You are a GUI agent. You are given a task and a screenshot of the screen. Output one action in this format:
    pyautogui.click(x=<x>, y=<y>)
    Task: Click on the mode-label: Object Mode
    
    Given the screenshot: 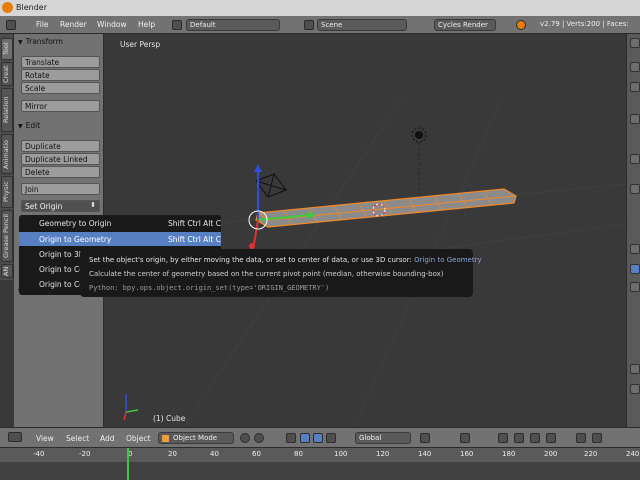 What is the action you would take?
    pyautogui.click(x=195, y=438)
    